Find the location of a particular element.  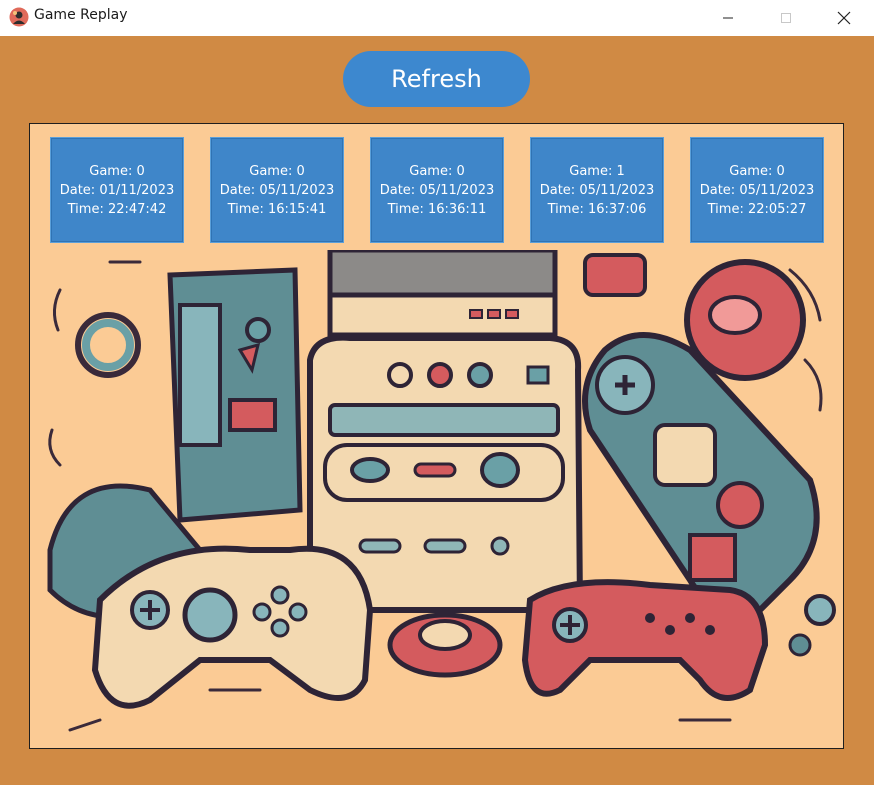

replay-card-5: Game: 0 Date: 05/11/2023 Time: 22:05:27 is located at coordinates (757, 190).